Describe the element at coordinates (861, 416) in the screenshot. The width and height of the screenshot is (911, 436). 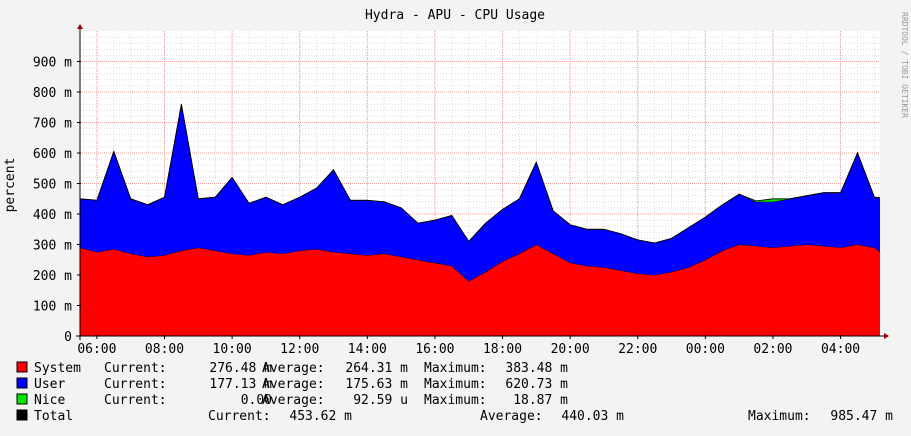
I see `legend-total-maximum-value: 985.47 m` at that location.